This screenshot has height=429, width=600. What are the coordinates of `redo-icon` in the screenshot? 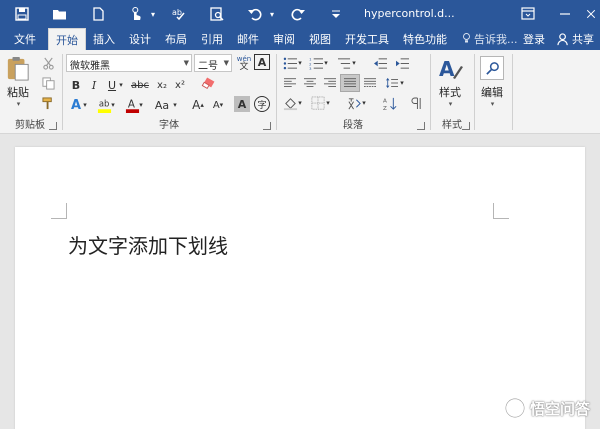 It's located at (298, 14).